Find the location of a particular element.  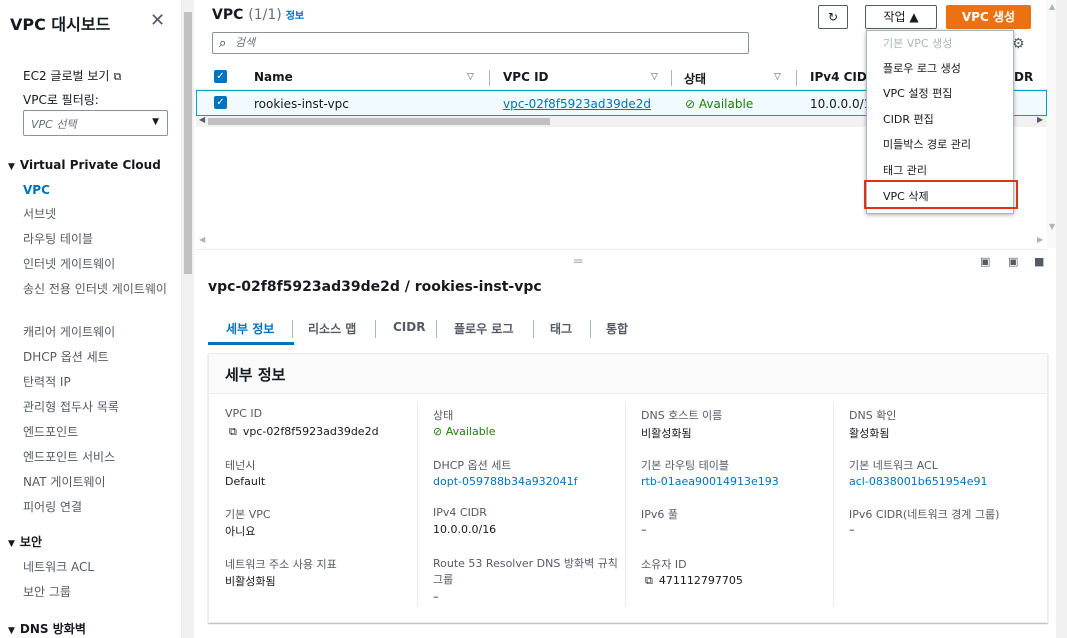

section-dns-firewall: ▼ DNS 방화벽 is located at coordinates (47, 628).